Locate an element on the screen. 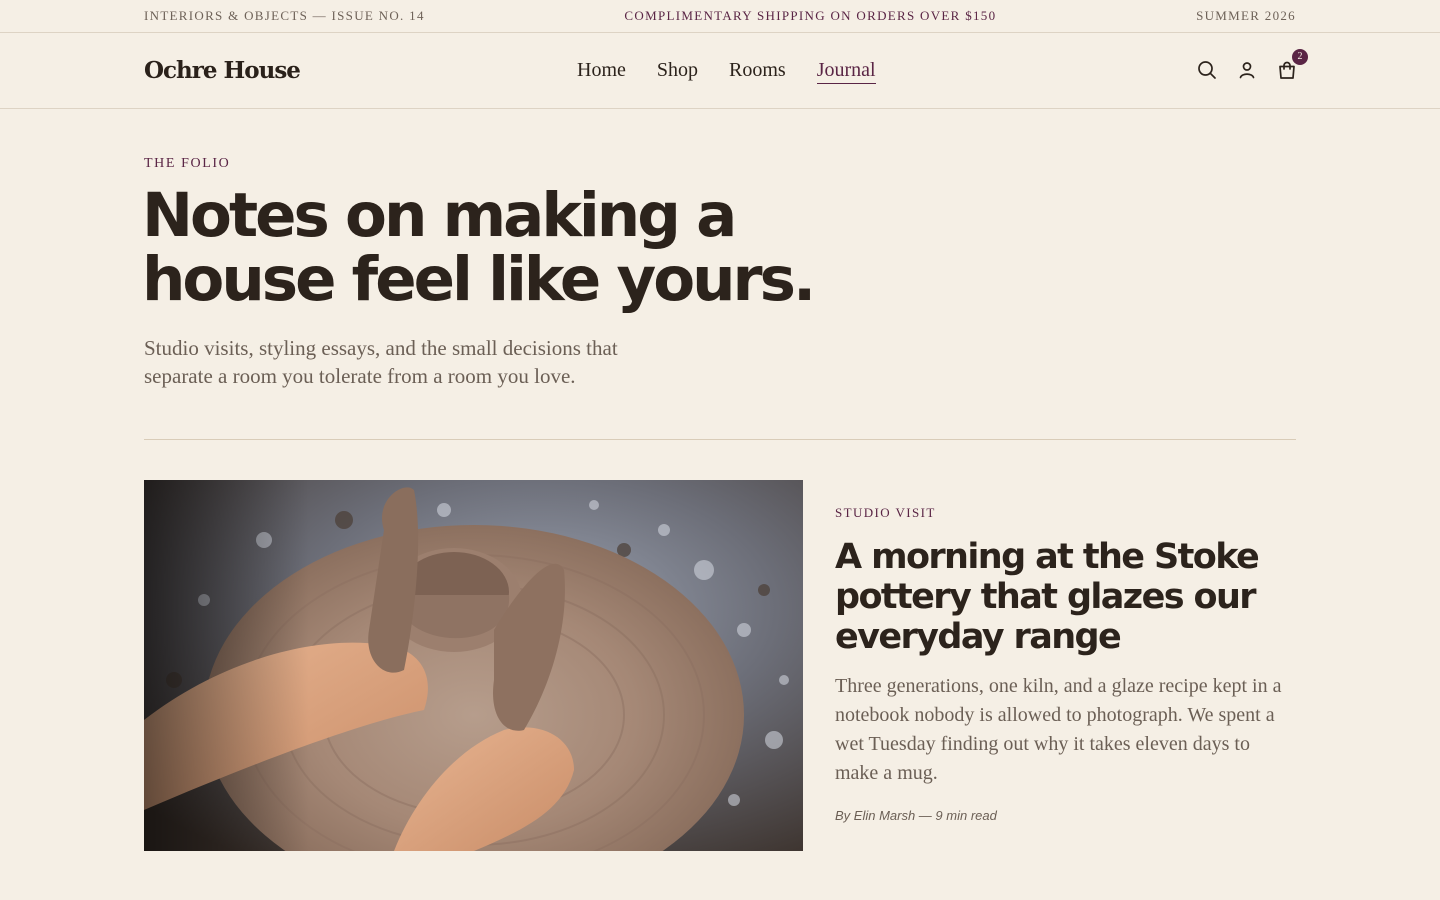 The width and height of the screenshot is (1440, 900). page-title: Notes on making a house feel like yours. is located at coordinates (479, 247).